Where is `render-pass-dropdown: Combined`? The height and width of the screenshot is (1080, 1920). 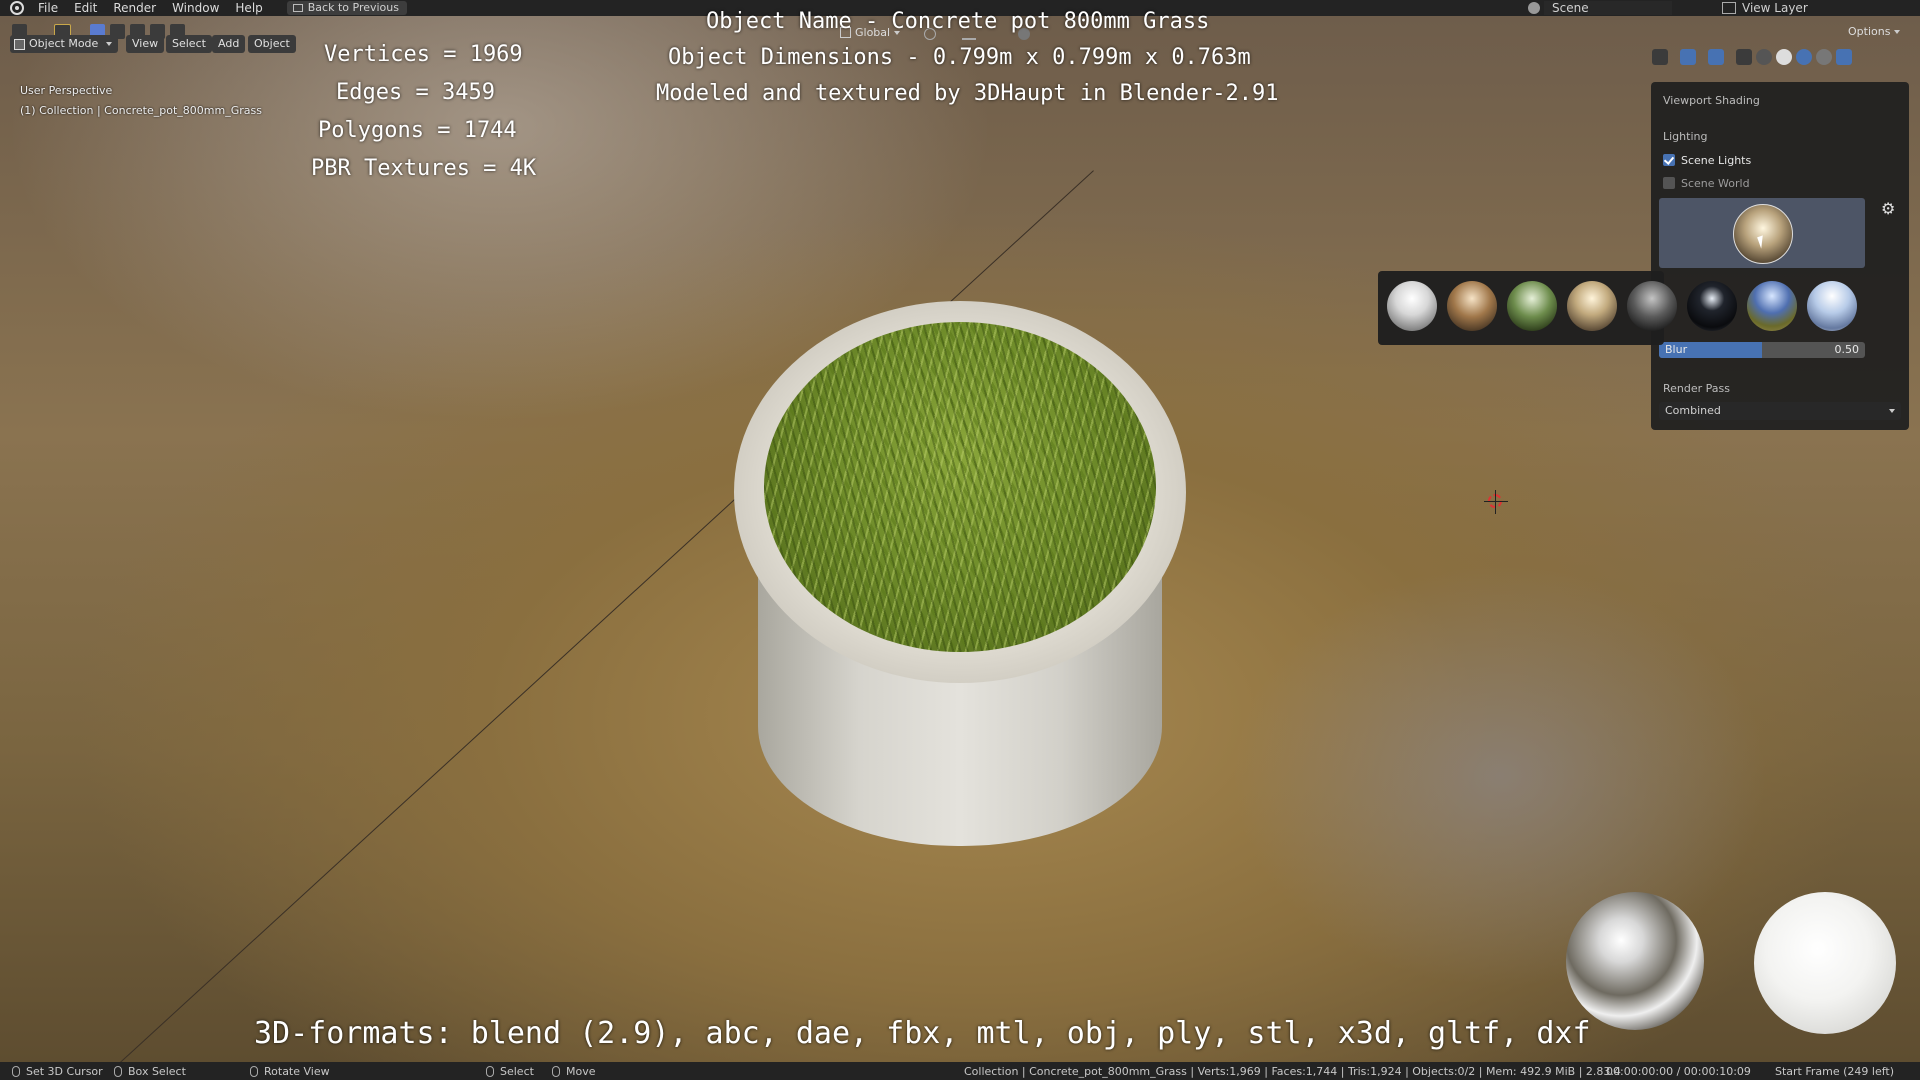
render-pass-dropdown: Combined is located at coordinates (1780, 411).